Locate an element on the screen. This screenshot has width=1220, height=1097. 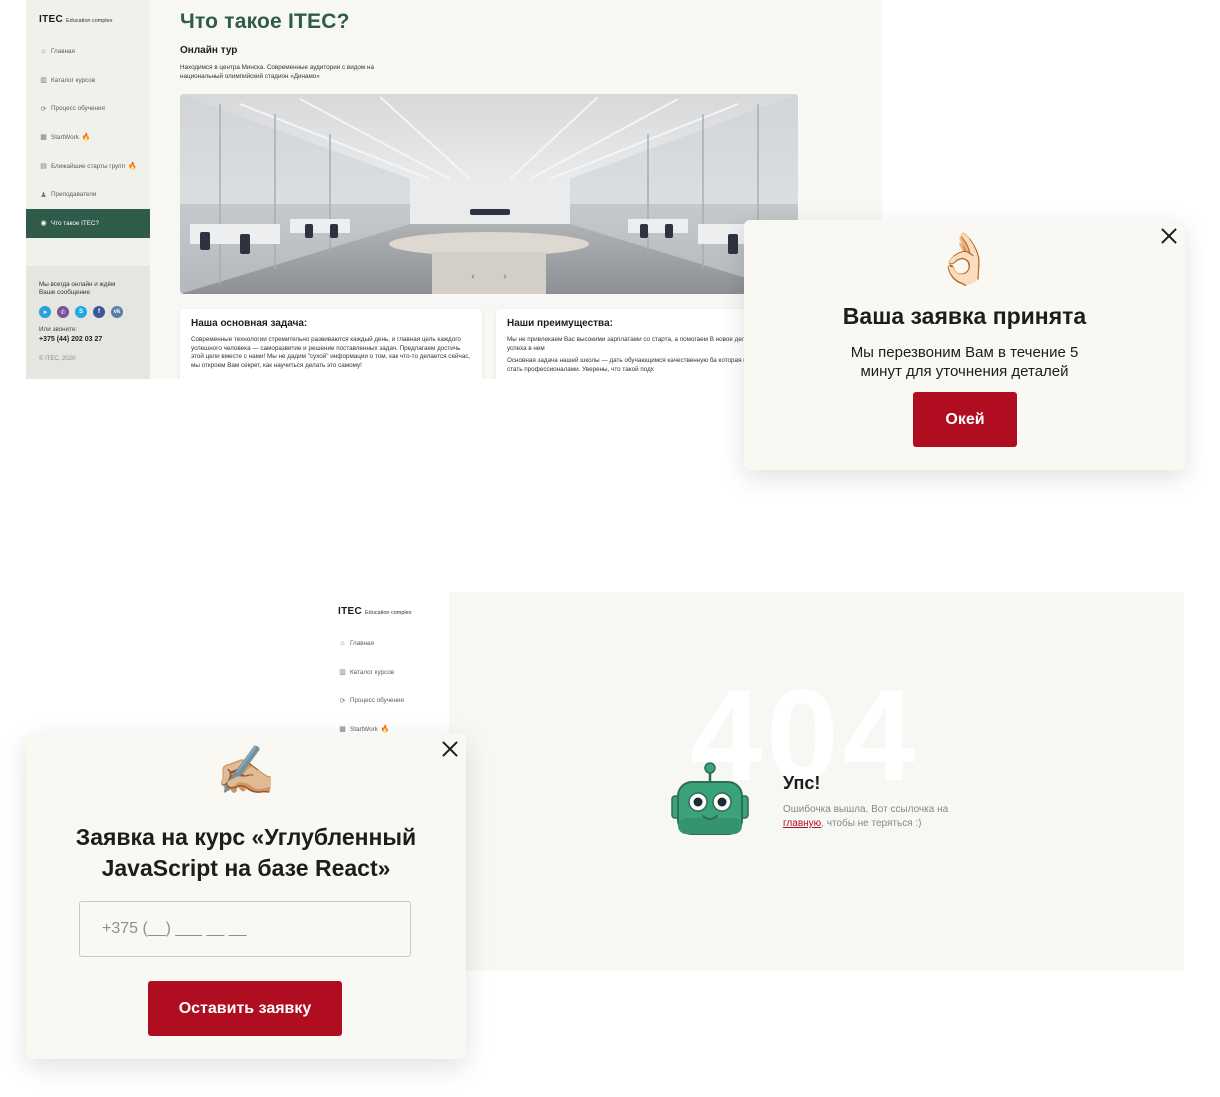
tour-title: Онлайн тур is located at coordinates (209, 50).